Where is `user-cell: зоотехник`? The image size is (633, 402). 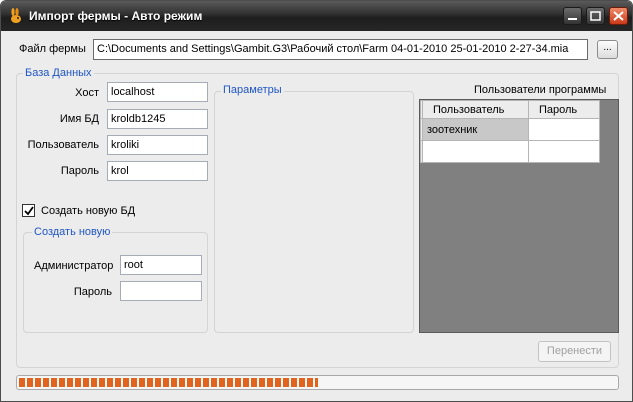
user-cell: зоотехник is located at coordinates (475, 129).